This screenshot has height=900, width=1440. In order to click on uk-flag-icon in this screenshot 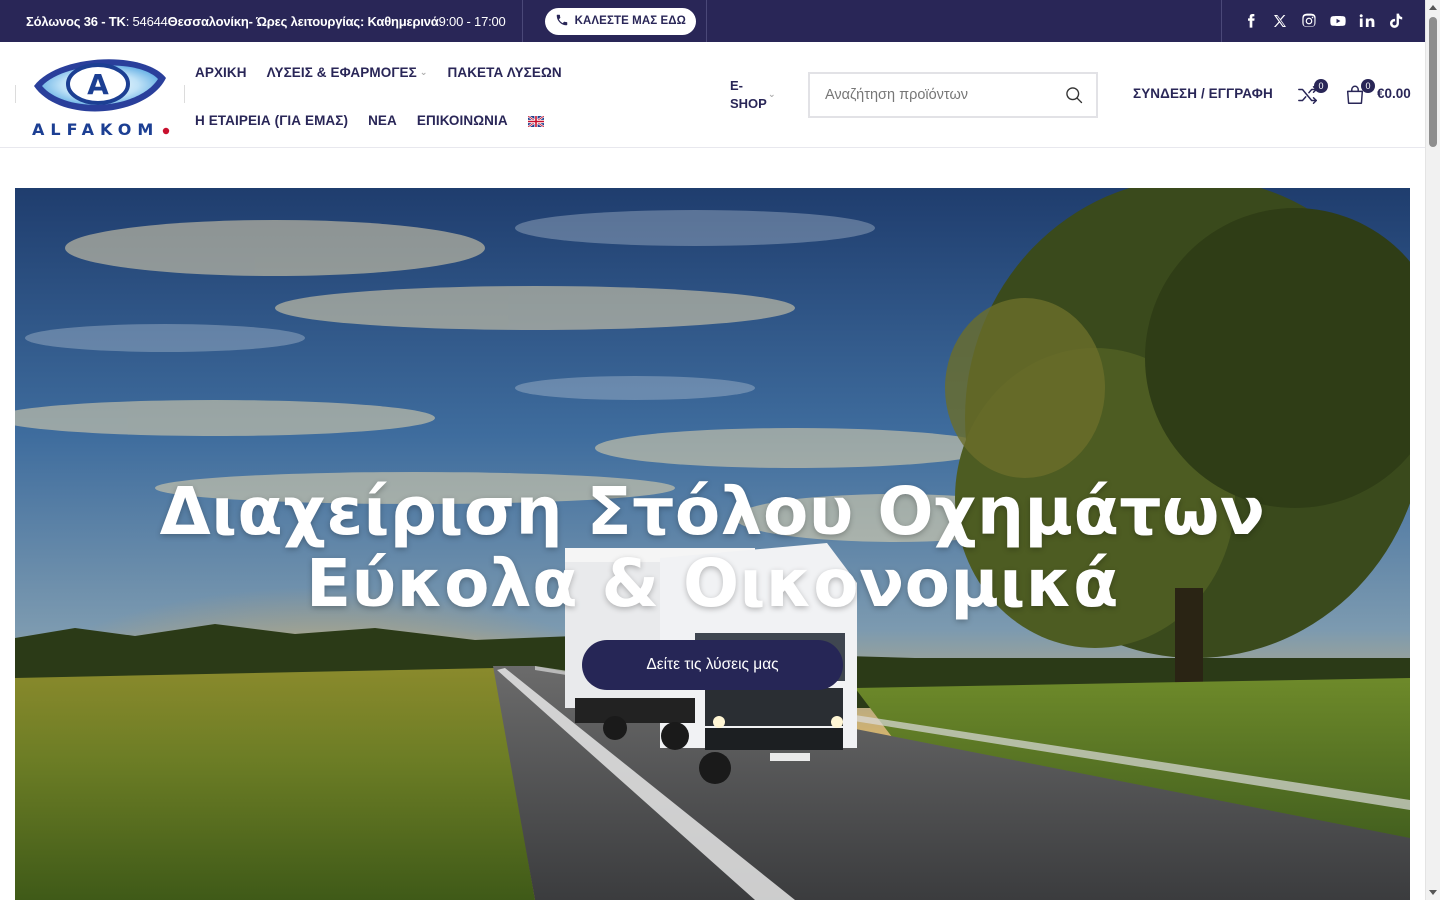, I will do `click(536, 121)`.